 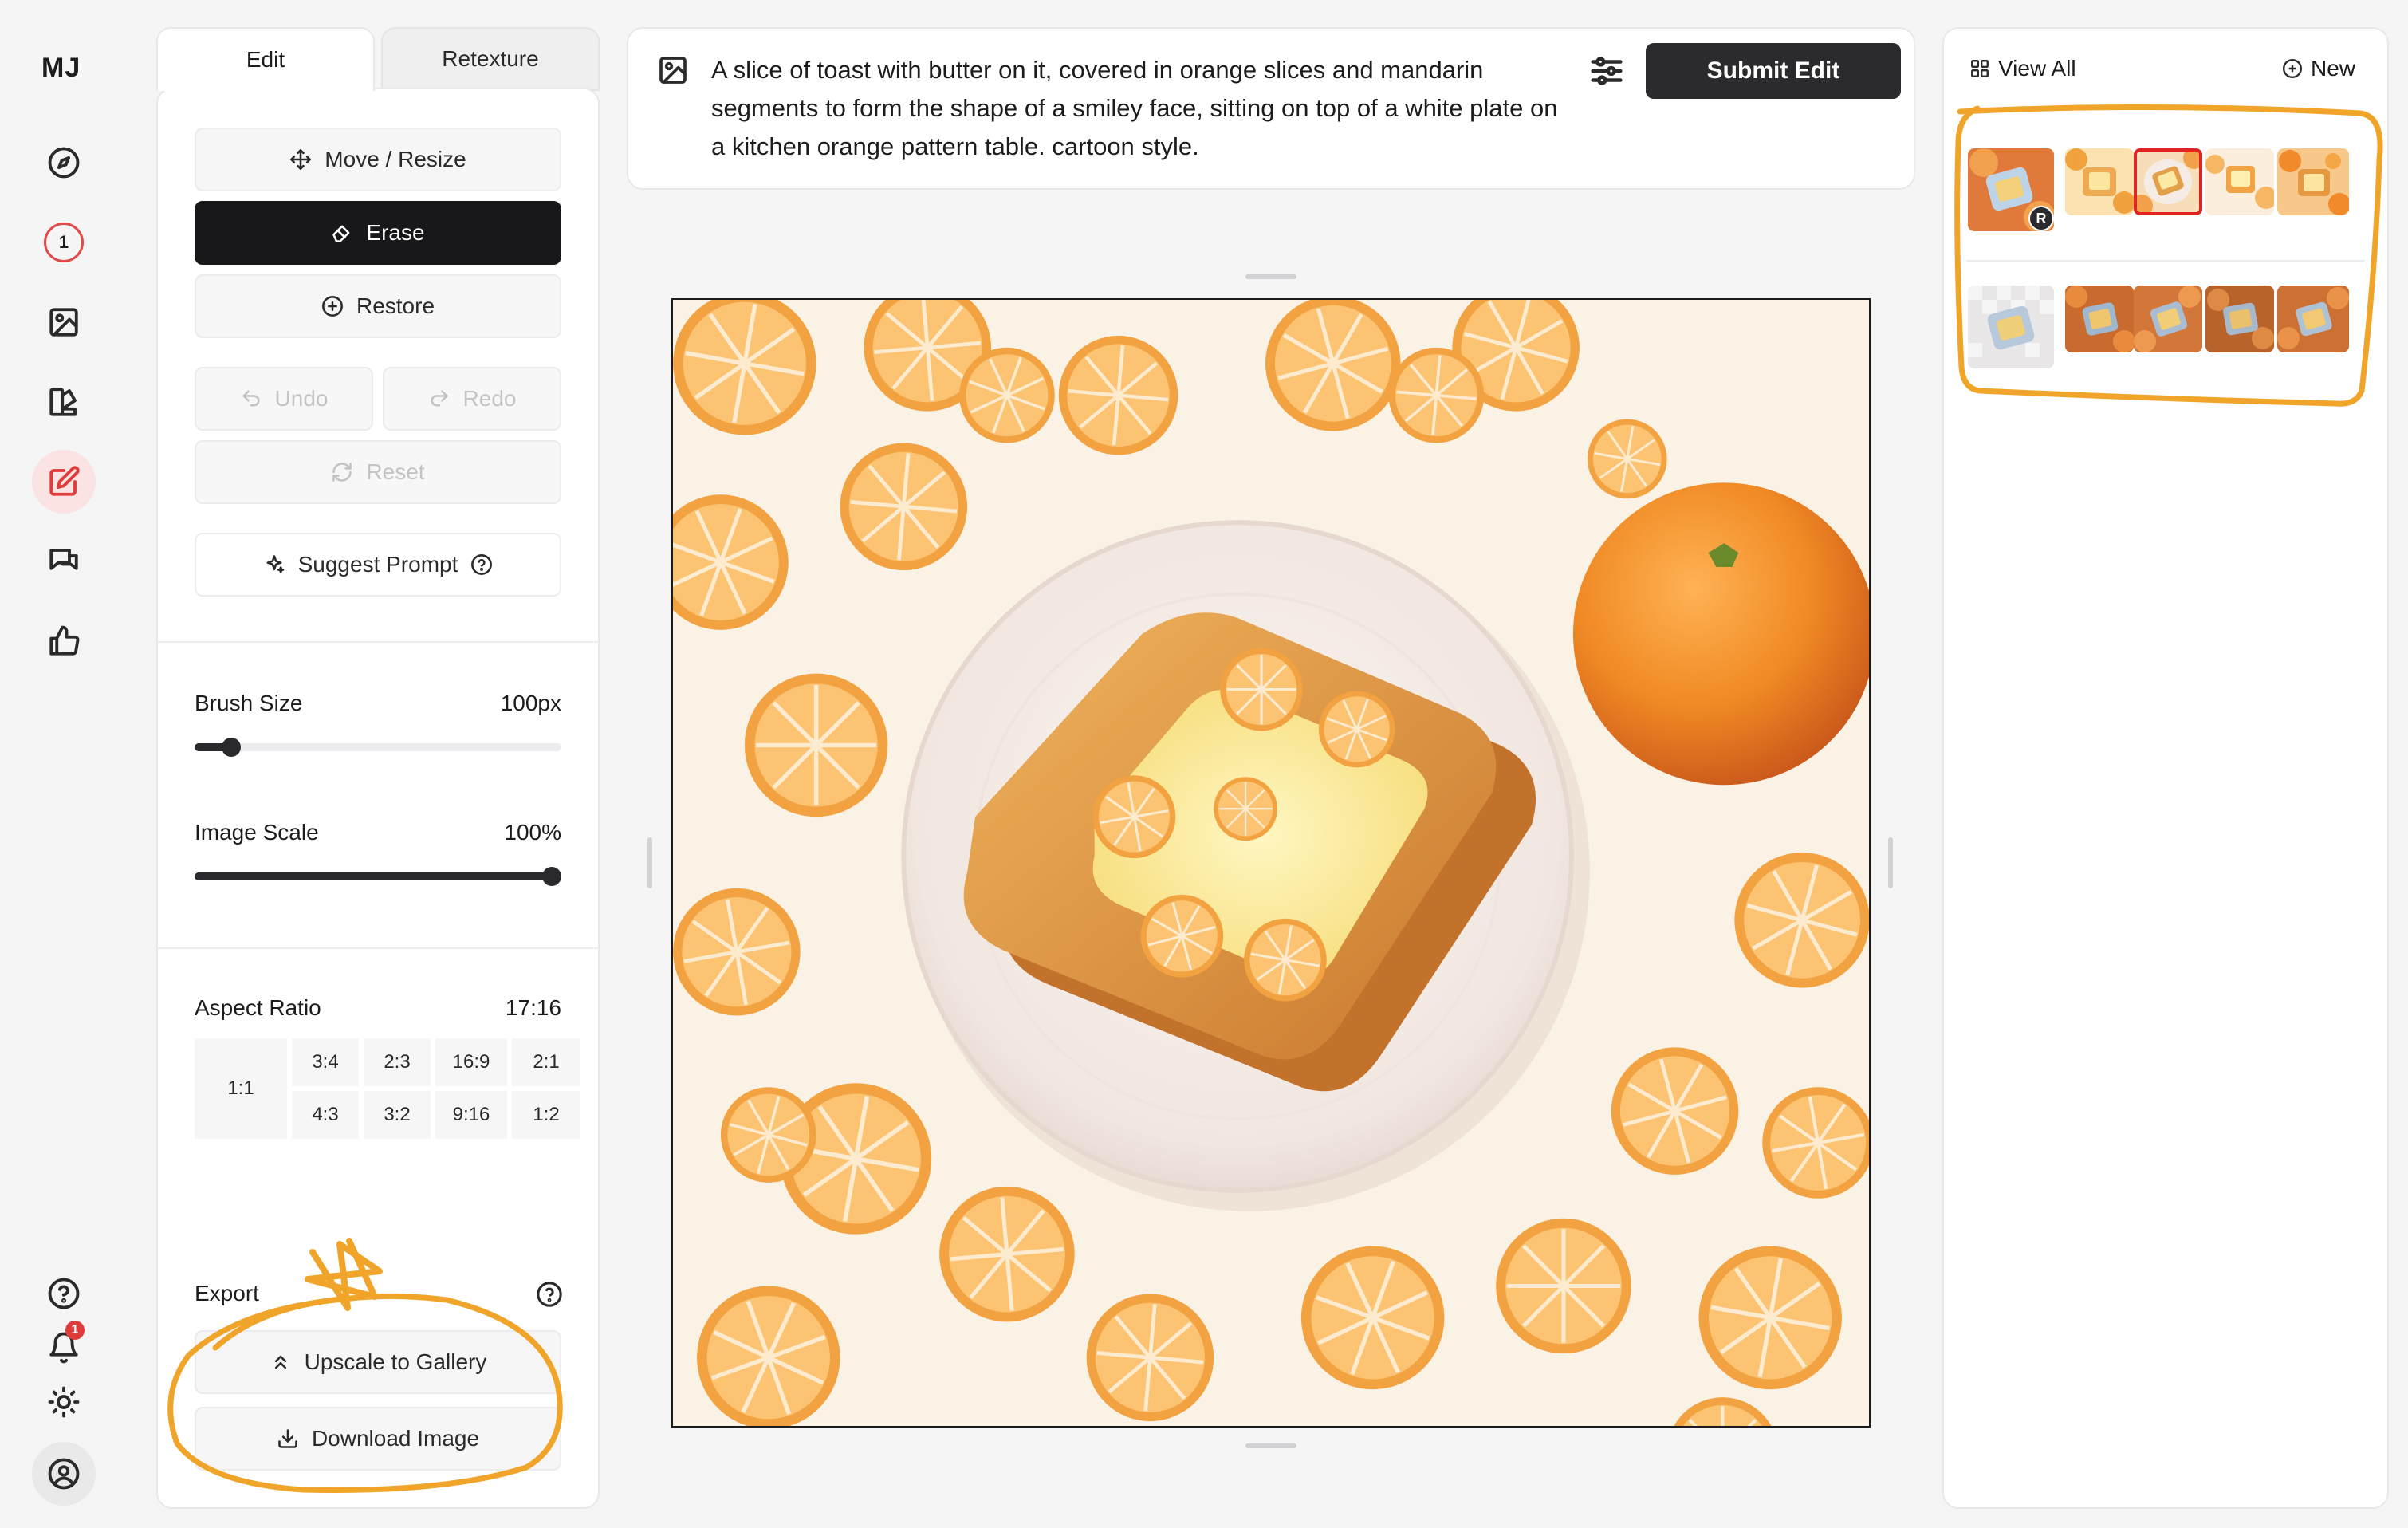 I want to click on brush-size-label: Brush Size, so click(x=249, y=703).